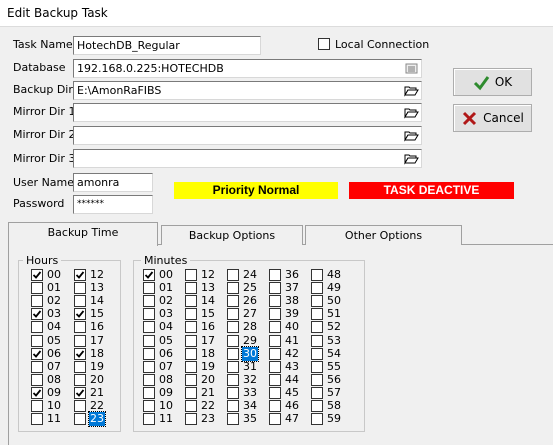  I want to click on hour-item-12: 12, so click(102, 275).